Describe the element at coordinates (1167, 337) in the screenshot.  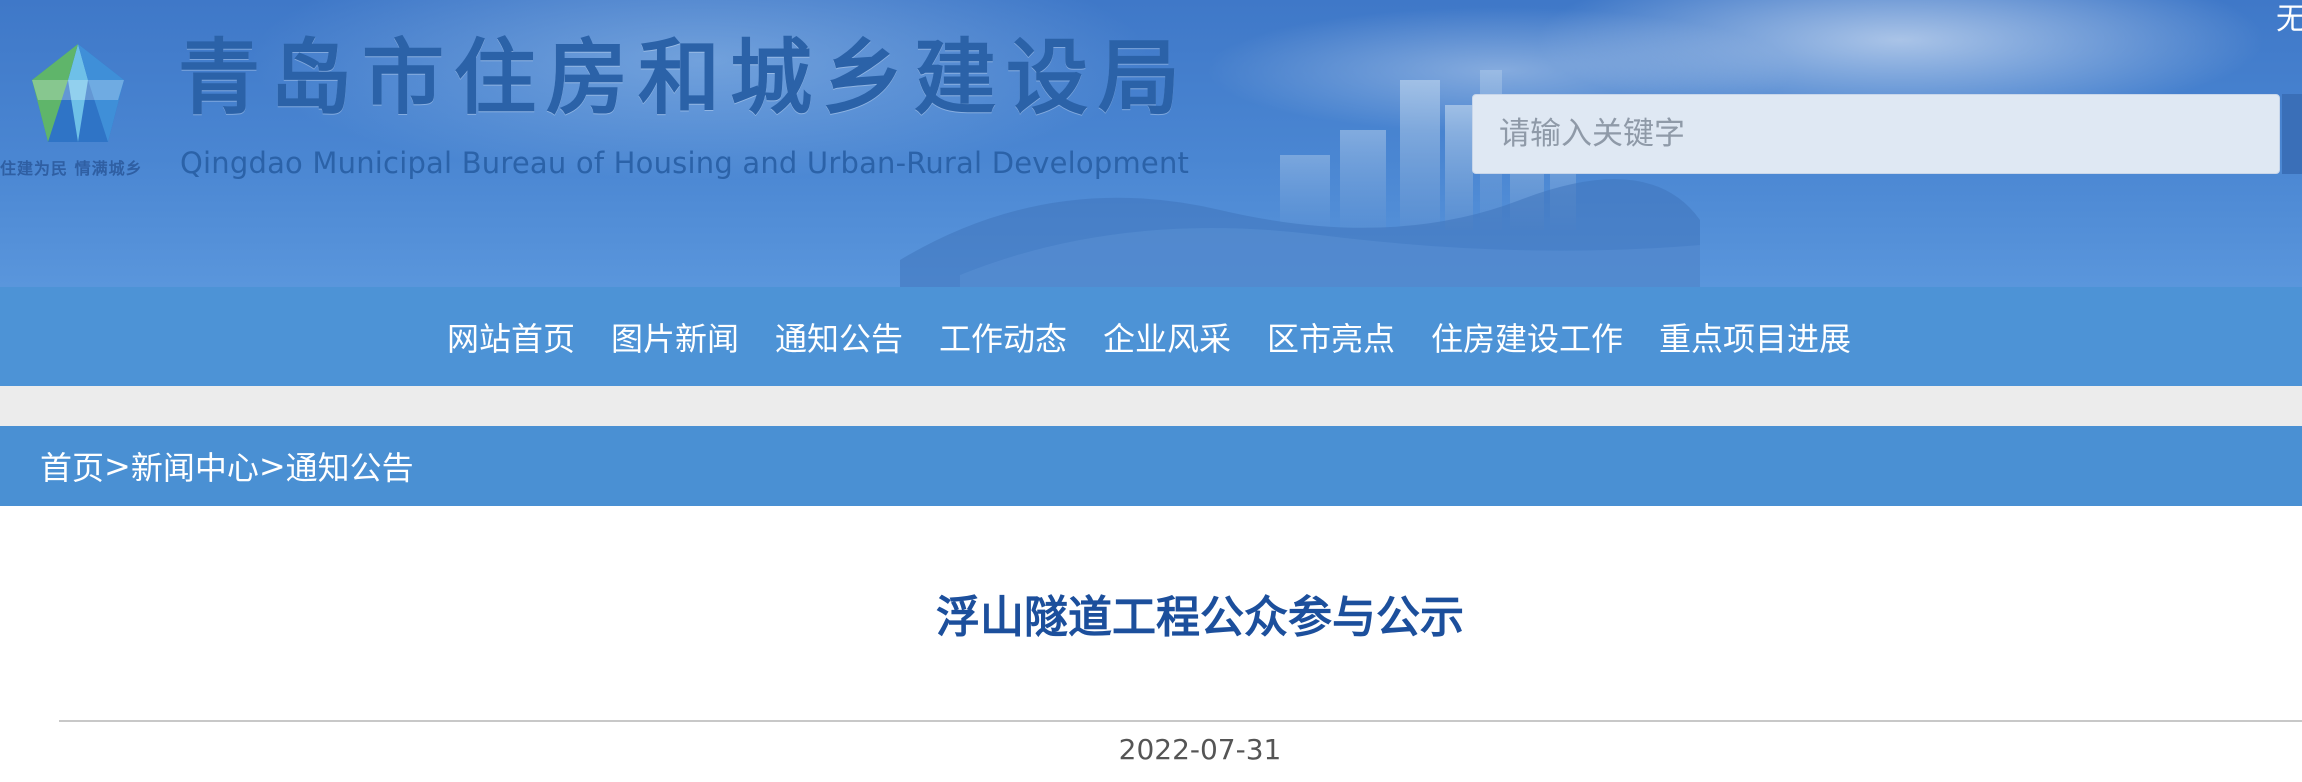
I see `nav-item-enterprise-showcase: 企业风采` at that location.